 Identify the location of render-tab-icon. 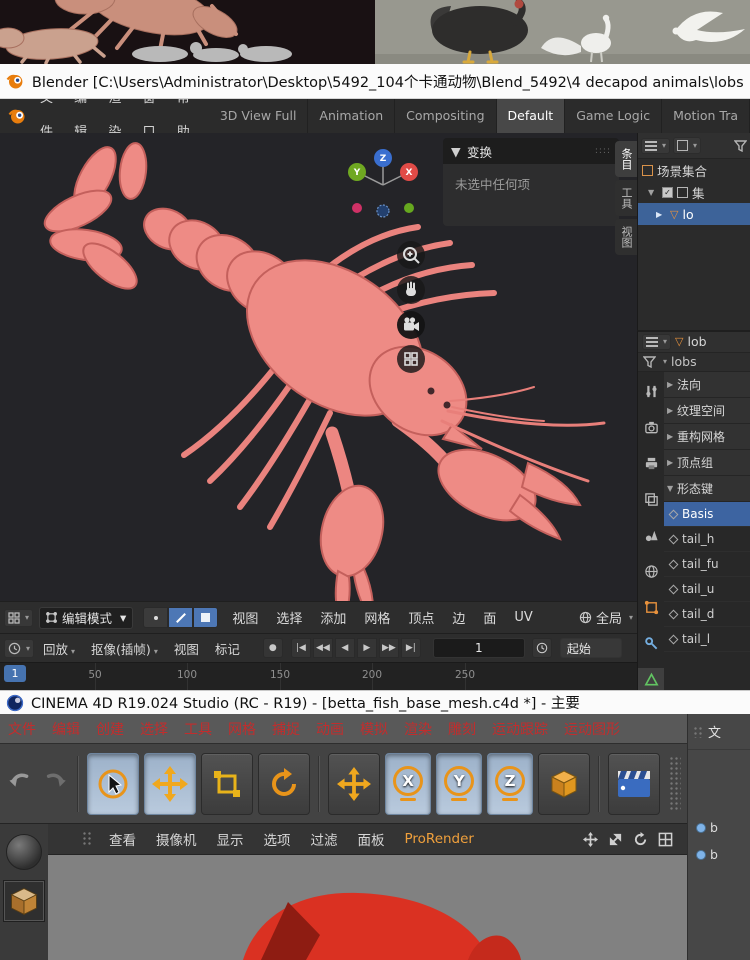
(651, 427).